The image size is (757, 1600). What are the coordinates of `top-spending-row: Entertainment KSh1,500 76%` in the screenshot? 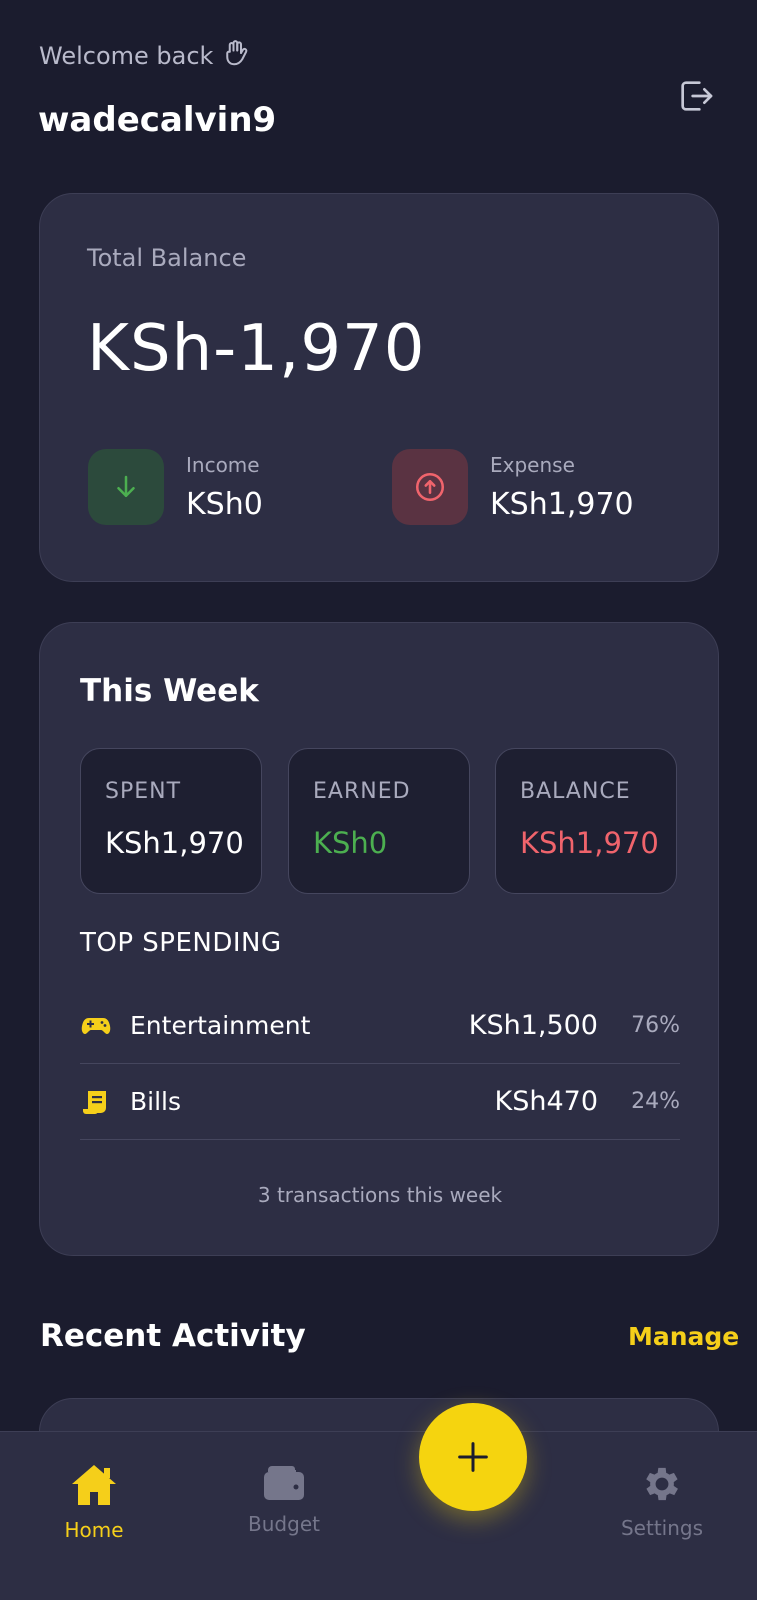 It's located at (380, 1026).